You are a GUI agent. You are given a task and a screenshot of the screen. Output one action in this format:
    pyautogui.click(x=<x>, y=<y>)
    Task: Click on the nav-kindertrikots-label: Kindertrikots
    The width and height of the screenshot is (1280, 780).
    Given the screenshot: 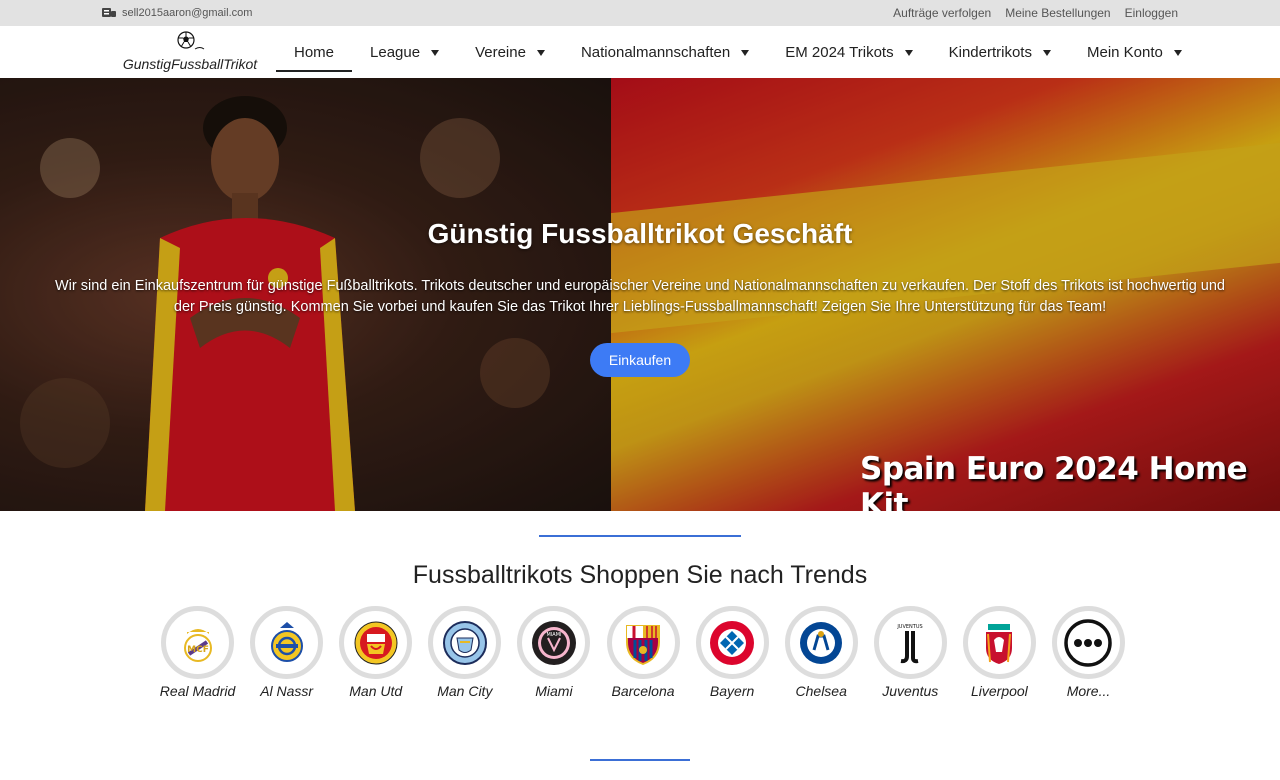 What is the action you would take?
    pyautogui.click(x=990, y=52)
    